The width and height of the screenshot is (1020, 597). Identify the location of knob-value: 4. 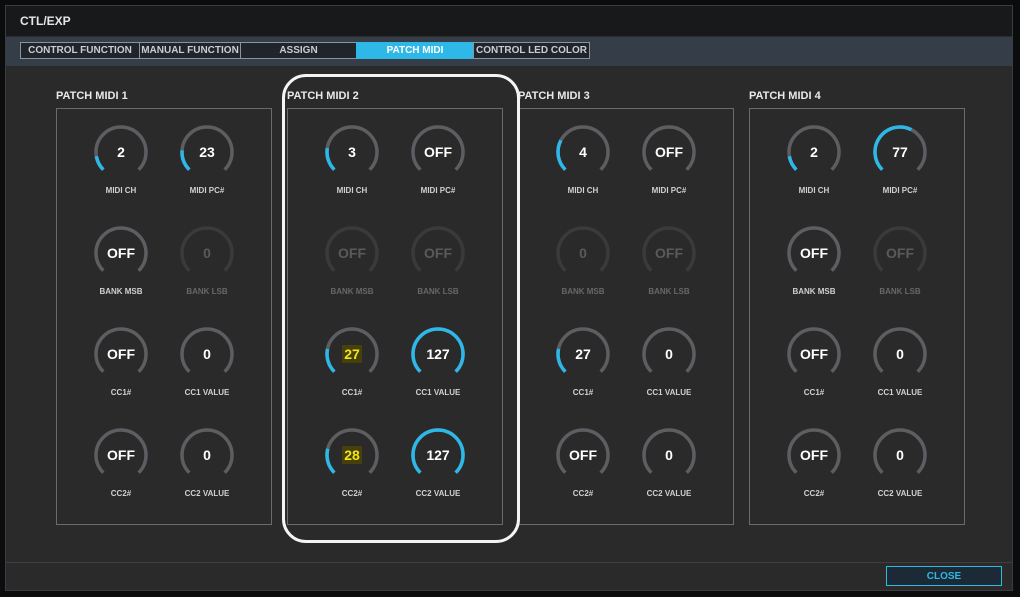
(583, 152).